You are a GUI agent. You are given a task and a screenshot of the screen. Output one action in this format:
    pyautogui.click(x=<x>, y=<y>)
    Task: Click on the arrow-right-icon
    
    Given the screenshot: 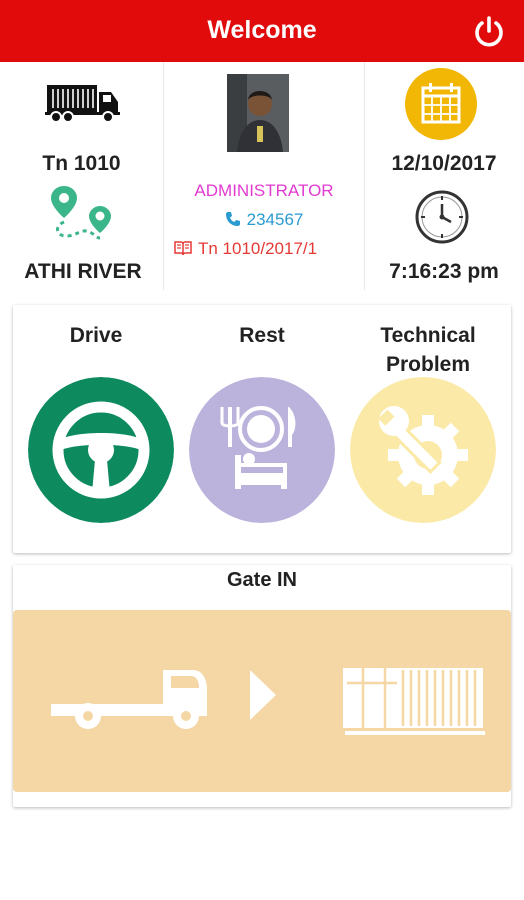 What is the action you would take?
    pyautogui.click(x=263, y=695)
    